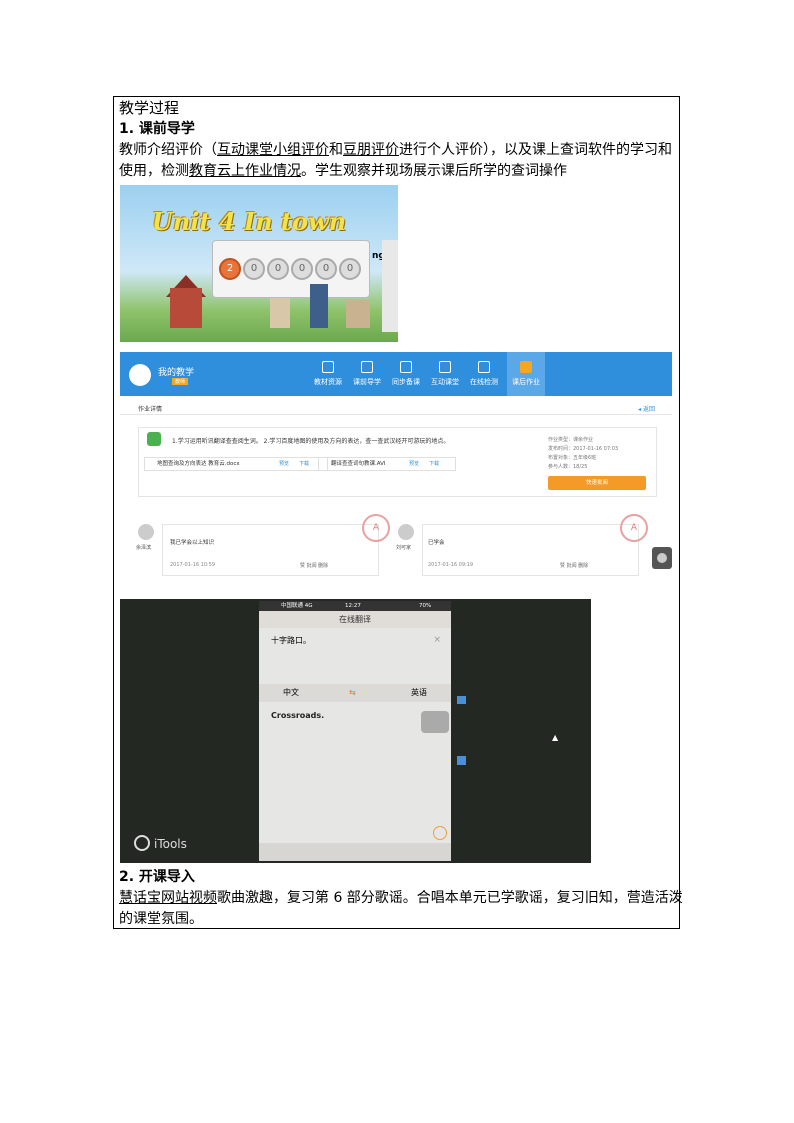 This screenshot has height=1123, width=794. What do you see at coordinates (249, 221) in the screenshot?
I see `slide-title: Unit 4 In town` at bounding box center [249, 221].